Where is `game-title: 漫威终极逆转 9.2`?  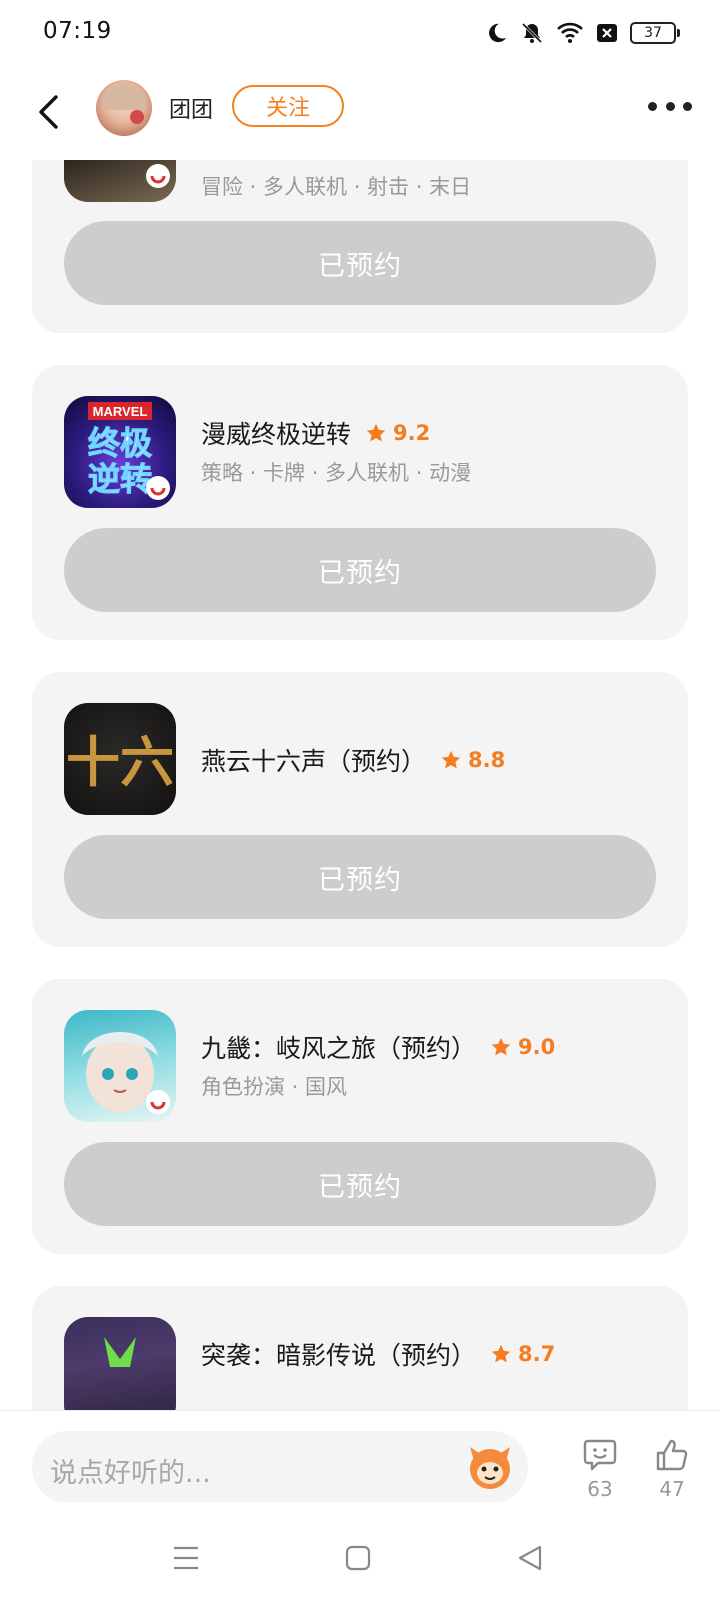
game-title: 漫威终极逆转 9.2 is located at coordinates (315, 433).